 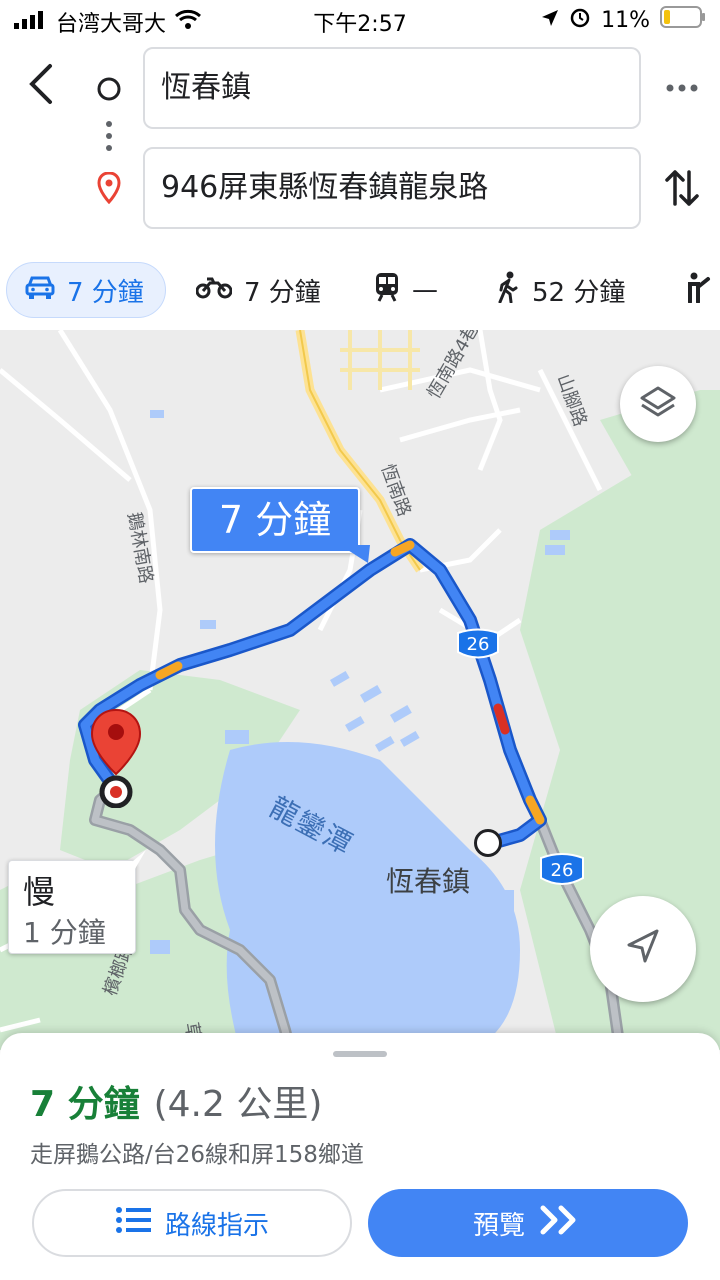 What do you see at coordinates (42, 86) in the screenshot?
I see `back-button` at bounding box center [42, 86].